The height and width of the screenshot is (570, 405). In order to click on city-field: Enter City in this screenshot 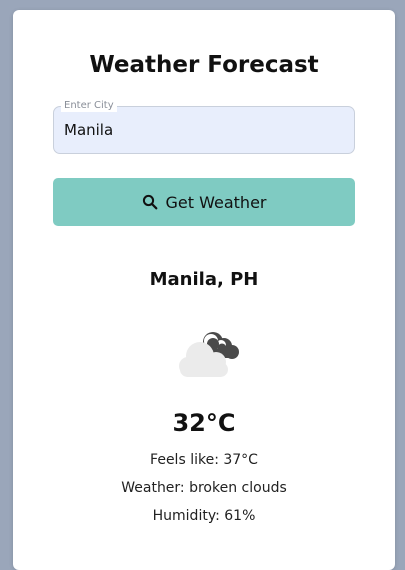, I will do `click(204, 127)`.